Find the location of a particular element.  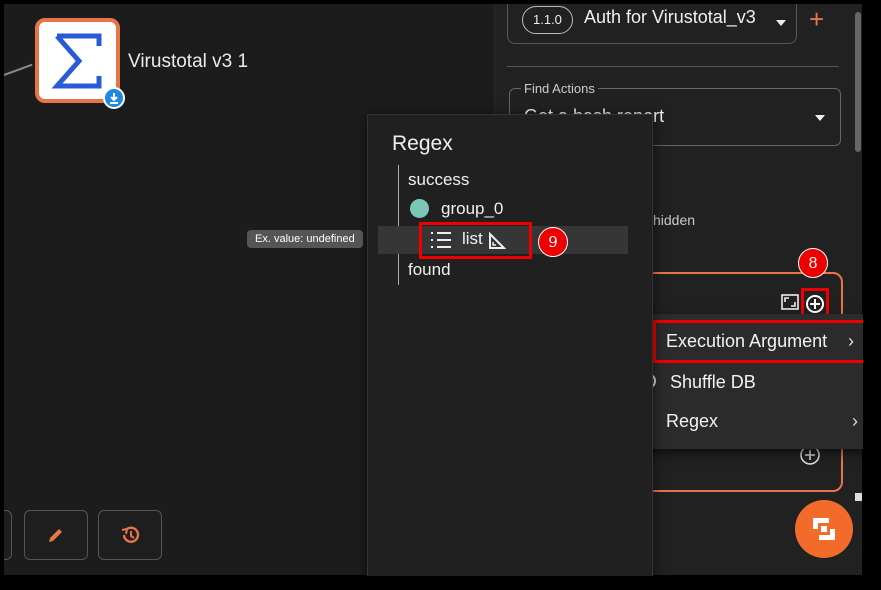

pencil-icon is located at coordinates (55, 535).